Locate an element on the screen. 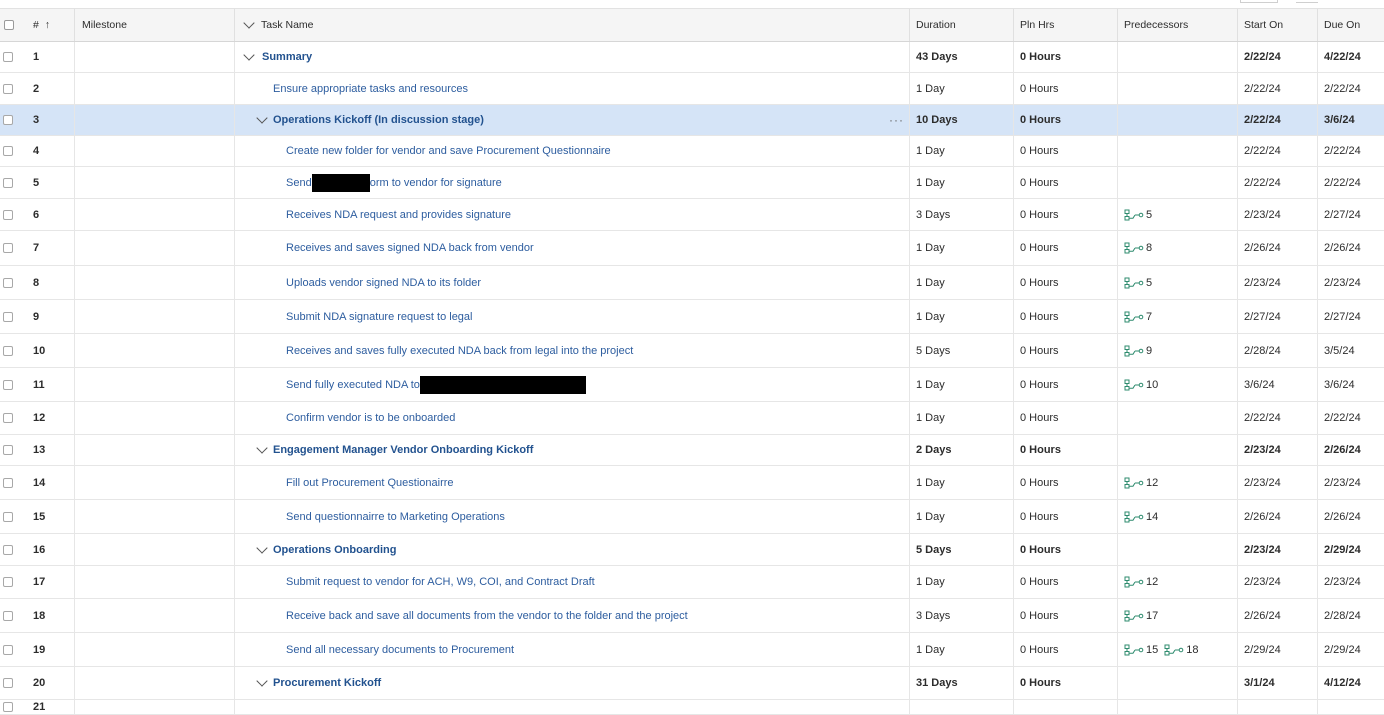 Image resolution: width=1384 pixels, height=715 pixels. task-name-cell: Operations Onboarding is located at coordinates (334, 549).